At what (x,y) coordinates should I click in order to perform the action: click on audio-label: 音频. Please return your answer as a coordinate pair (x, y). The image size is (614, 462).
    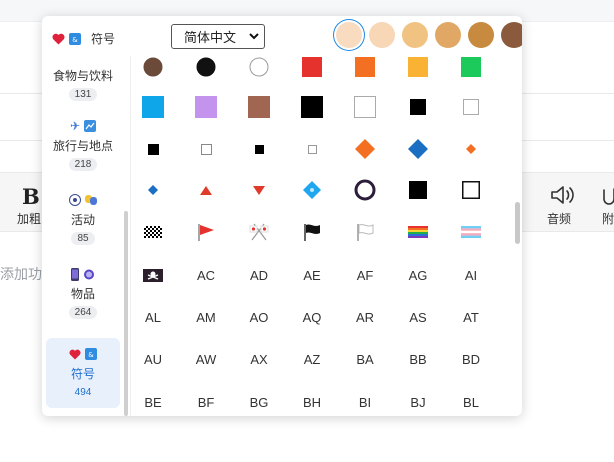
    Looking at the image, I should click on (559, 218).